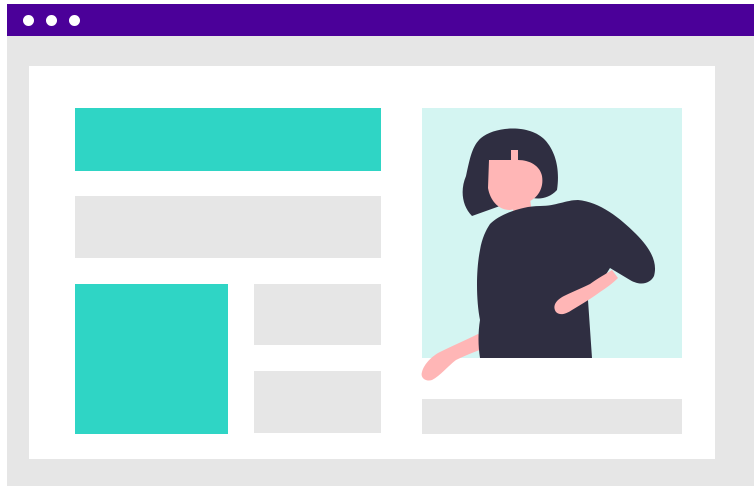 The width and height of the screenshot is (754, 486). Describe the element at coordinates (566, 279) in the screenshot. I see `shirt-shape` at that location.